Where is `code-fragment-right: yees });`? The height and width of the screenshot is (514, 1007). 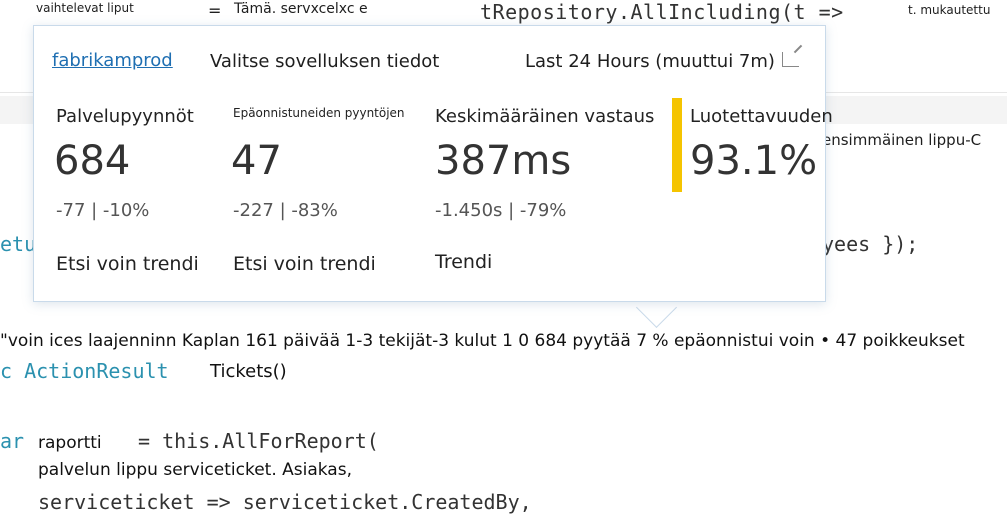 code-fragment-right: yees }); is located at coordinates (870, 244).